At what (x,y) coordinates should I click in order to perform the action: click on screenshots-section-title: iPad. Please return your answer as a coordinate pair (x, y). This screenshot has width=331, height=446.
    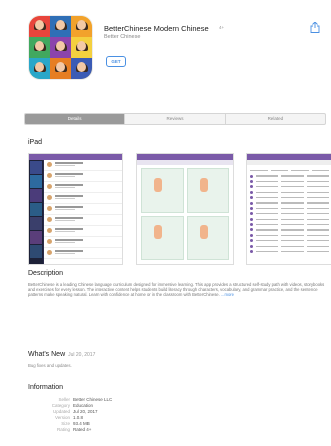
    Looking at the image, I should click on (35, 142).